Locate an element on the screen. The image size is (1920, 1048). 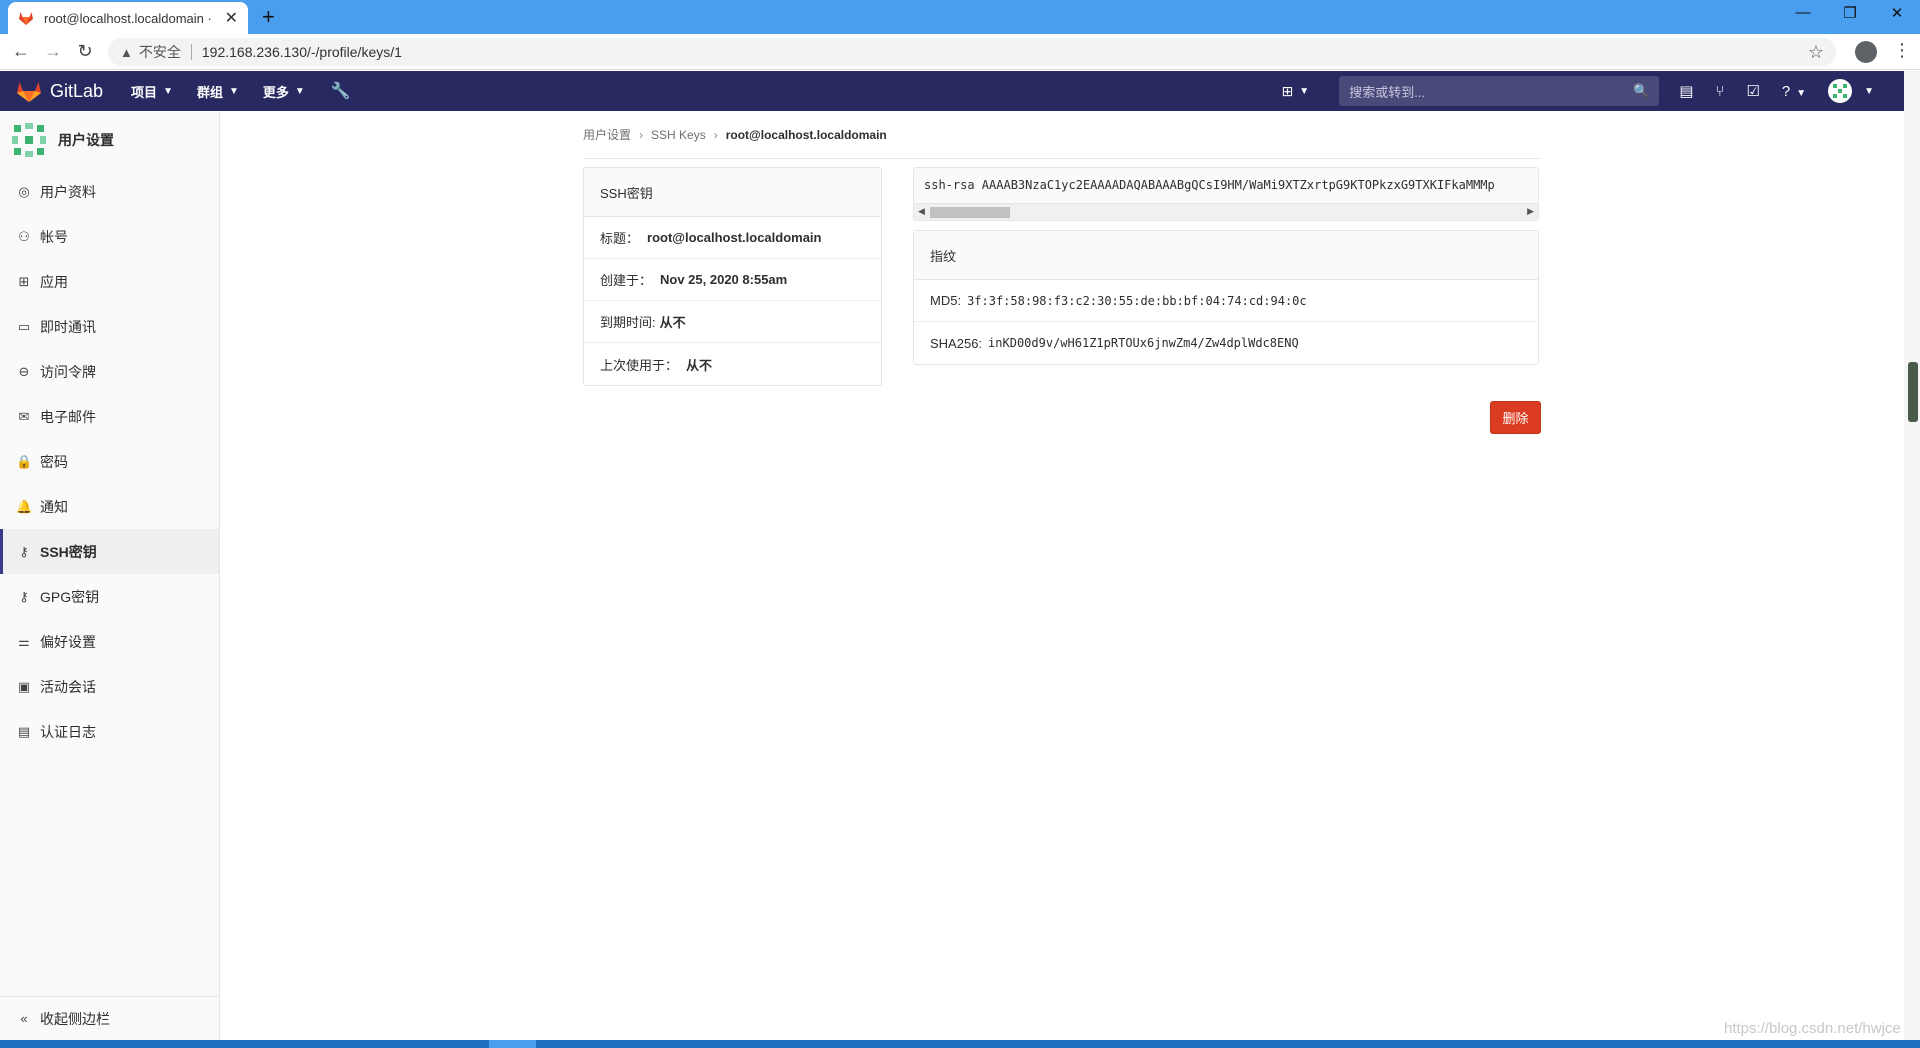
key-icon: ⚷ is located at coordinates (24, 551).